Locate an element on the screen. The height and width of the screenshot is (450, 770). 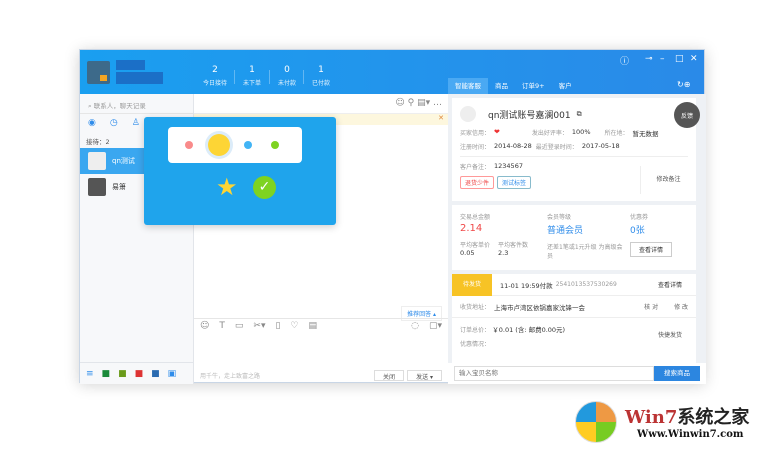
quick-reply-icon: ◌ is located at coordinates (415, 326).